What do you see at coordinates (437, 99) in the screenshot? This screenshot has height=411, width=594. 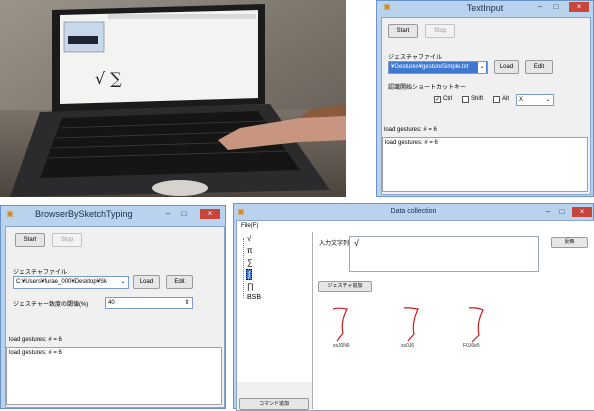 I see `ctrl-checkbox: ✓` at bounding box center [437, 99].